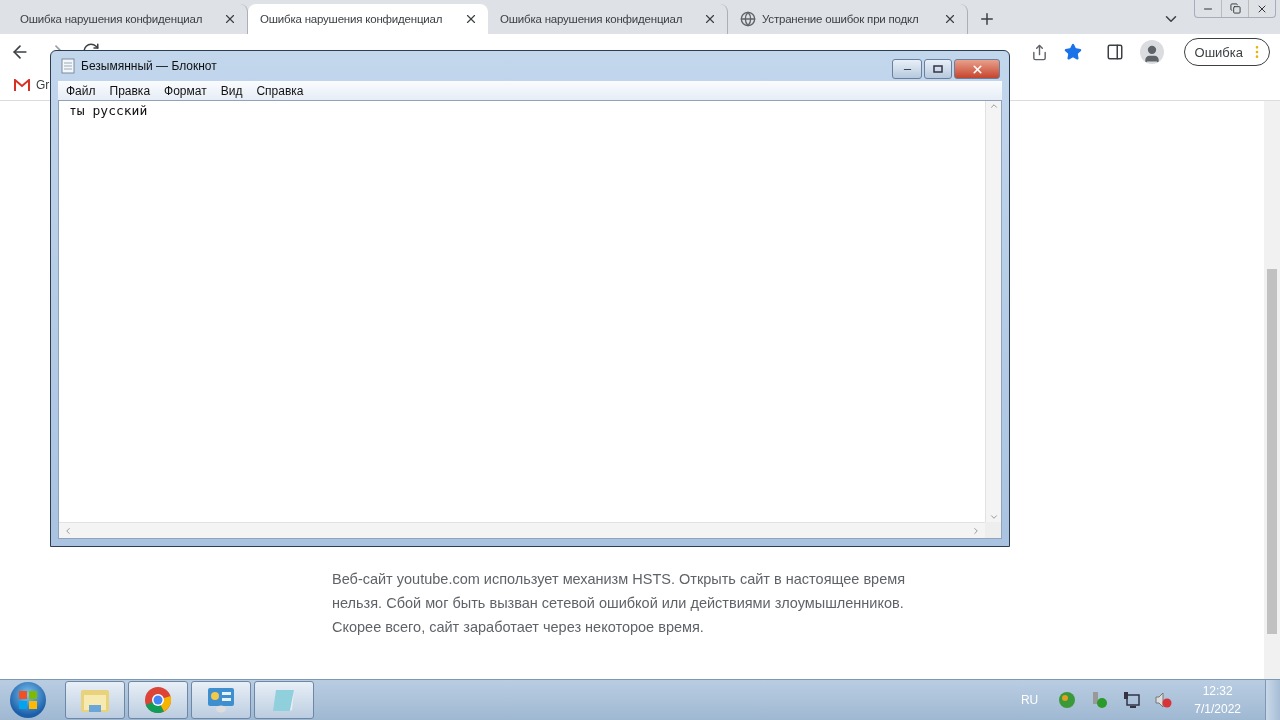 The width and height of the screenshot is (1280, 720). Describe the element at coordinates (1151, 52) in the screenshot. I see `profile-avatar` at that location.